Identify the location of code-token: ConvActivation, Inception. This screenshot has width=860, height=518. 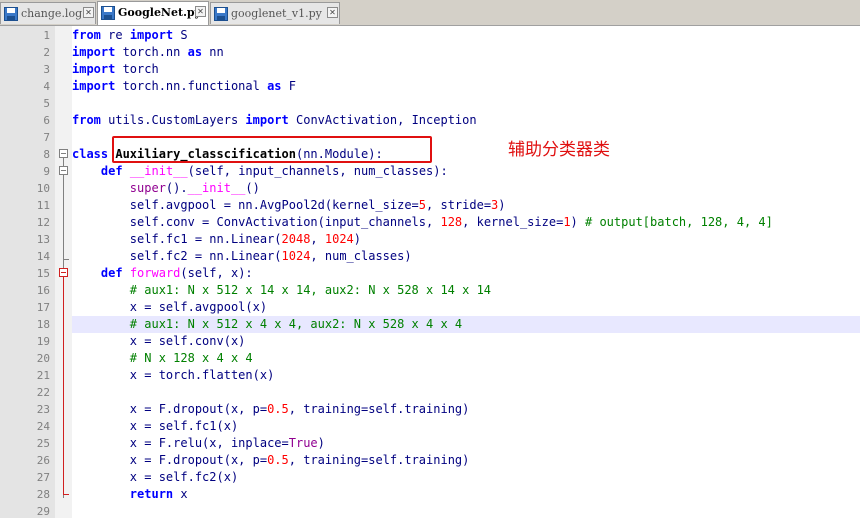
(382, 120).